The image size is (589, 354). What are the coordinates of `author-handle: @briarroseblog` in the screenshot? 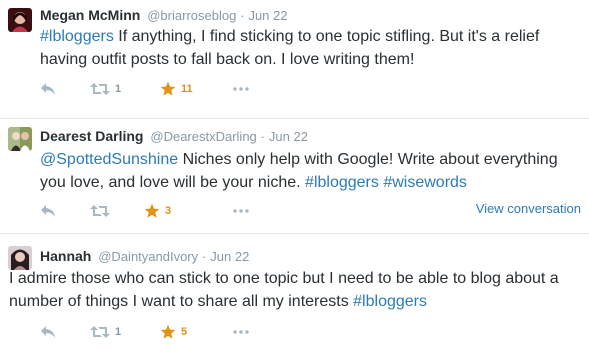 It's located at (191, 15).